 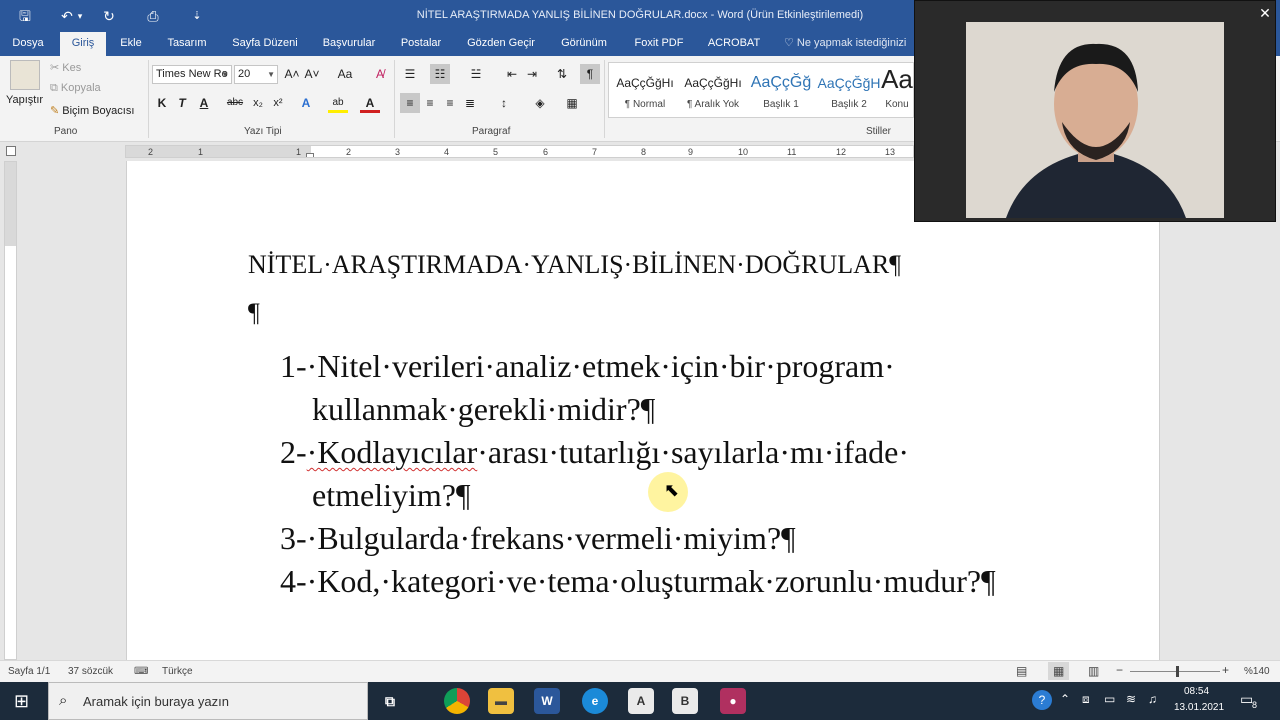 I want to click on show-formatting-button: ¶, so click(x=590, y=74).